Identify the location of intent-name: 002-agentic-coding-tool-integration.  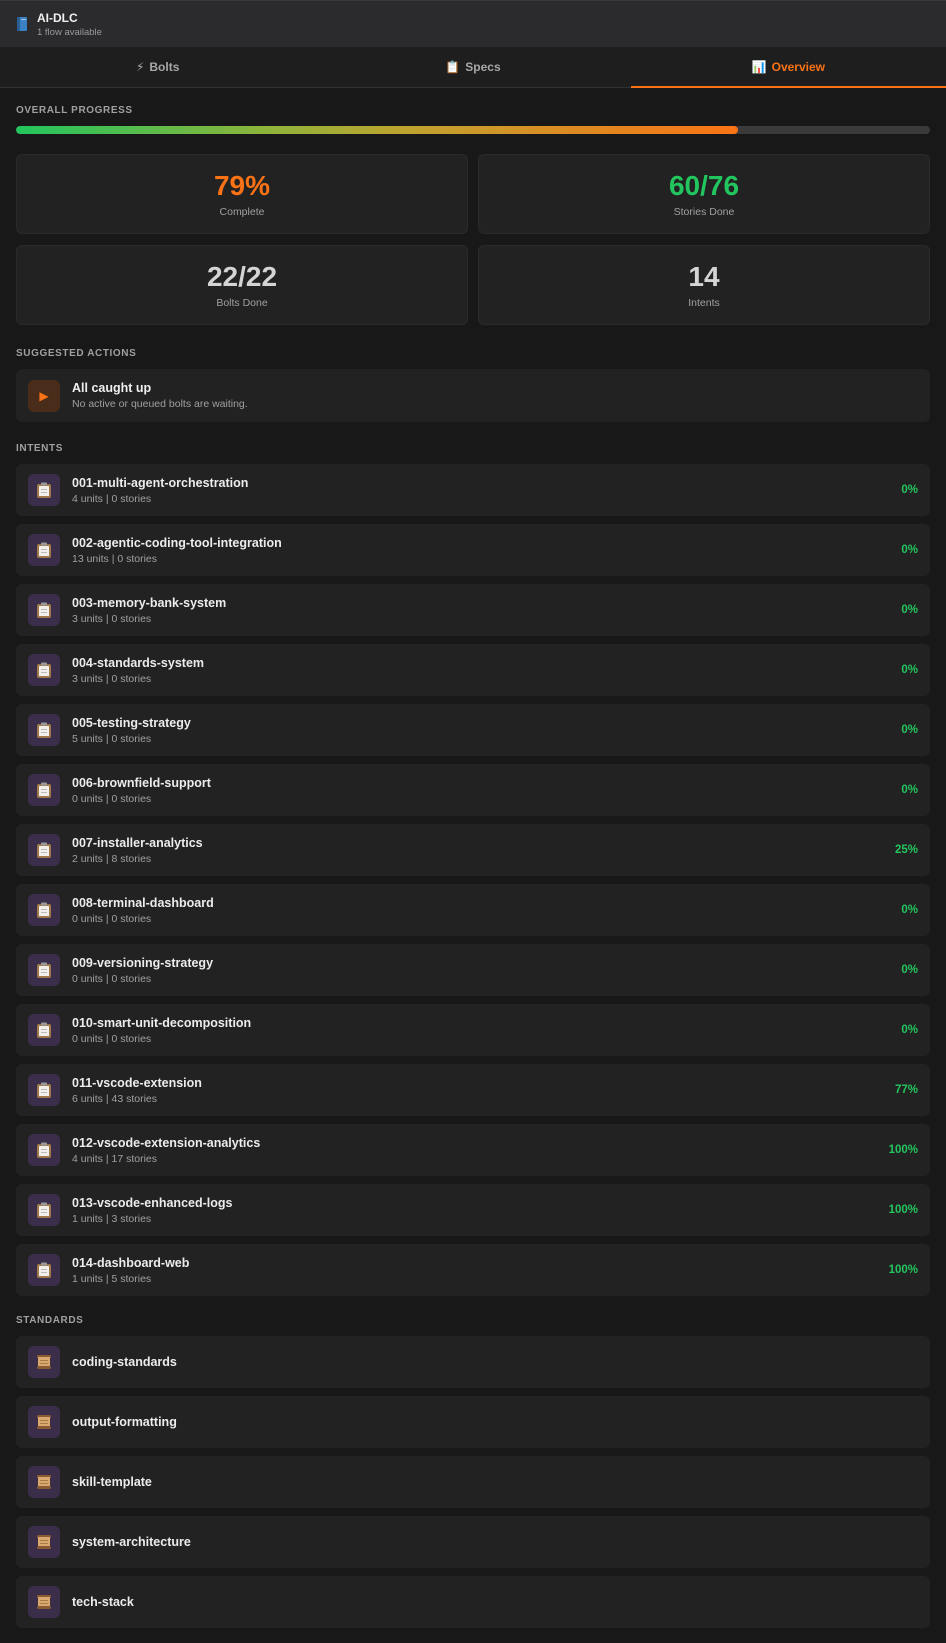
(177, 542).